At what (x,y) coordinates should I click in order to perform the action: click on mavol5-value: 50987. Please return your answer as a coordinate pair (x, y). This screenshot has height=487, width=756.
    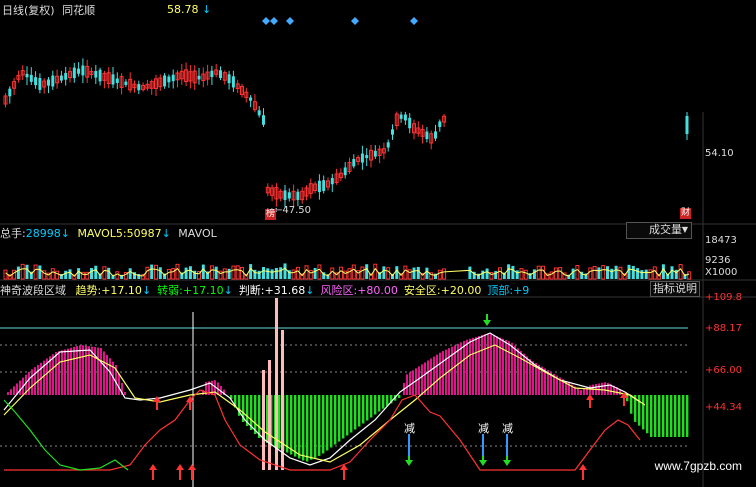
    Looking at the image, I should click on (144, 233).